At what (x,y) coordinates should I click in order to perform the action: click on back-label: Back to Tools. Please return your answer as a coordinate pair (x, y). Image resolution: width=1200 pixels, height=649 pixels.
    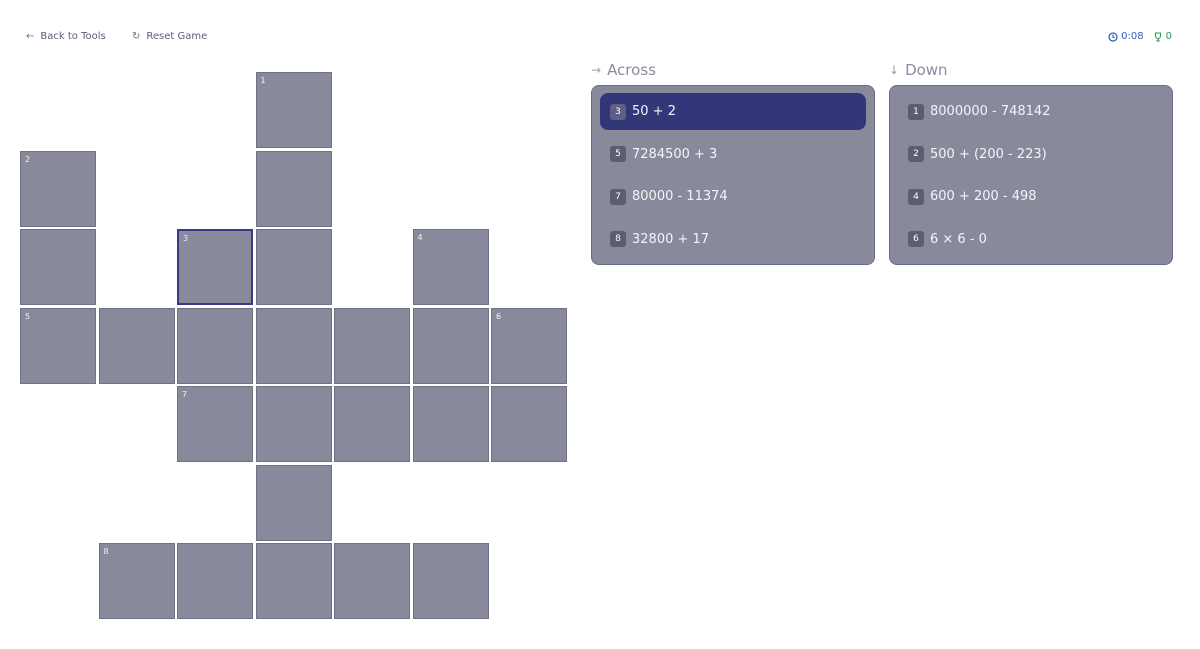
    Looking at the image, I should click on (73, 36).